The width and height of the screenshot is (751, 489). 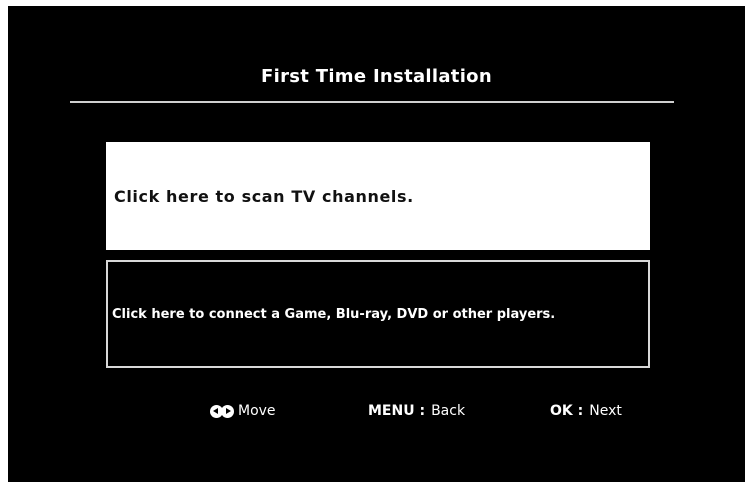 I want to click on left-right-arrows-icon, so click(x=222, y=411).